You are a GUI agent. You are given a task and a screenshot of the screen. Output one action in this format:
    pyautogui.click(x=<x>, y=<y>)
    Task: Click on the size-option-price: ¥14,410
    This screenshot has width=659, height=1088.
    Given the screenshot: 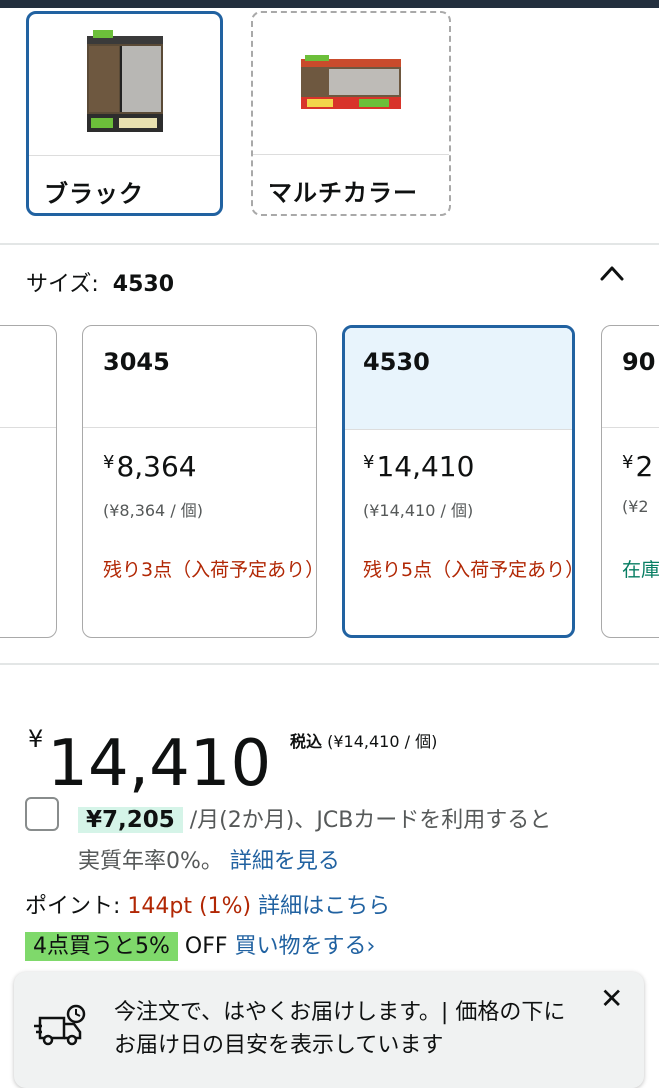 What is the action you would take?
    pyautogui.click(x=418, y=466)
    